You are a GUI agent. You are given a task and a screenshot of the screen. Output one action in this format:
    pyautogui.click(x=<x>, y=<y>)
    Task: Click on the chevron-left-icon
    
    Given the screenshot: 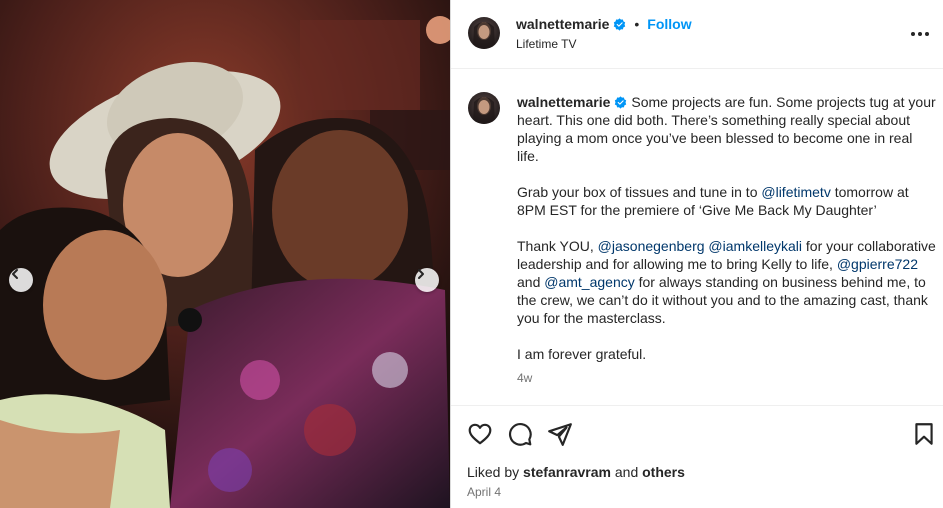 What is the action you would take?
    pyautogui.click(x=15, y=274)
    